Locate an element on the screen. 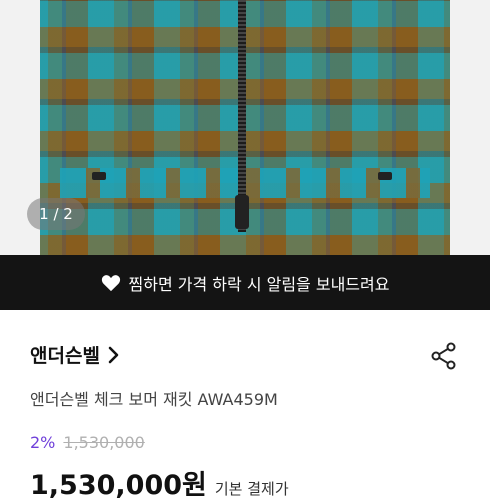 This screenshot has width=490, height=502. discount-rate: 2% is located at coordinates (43, 442).